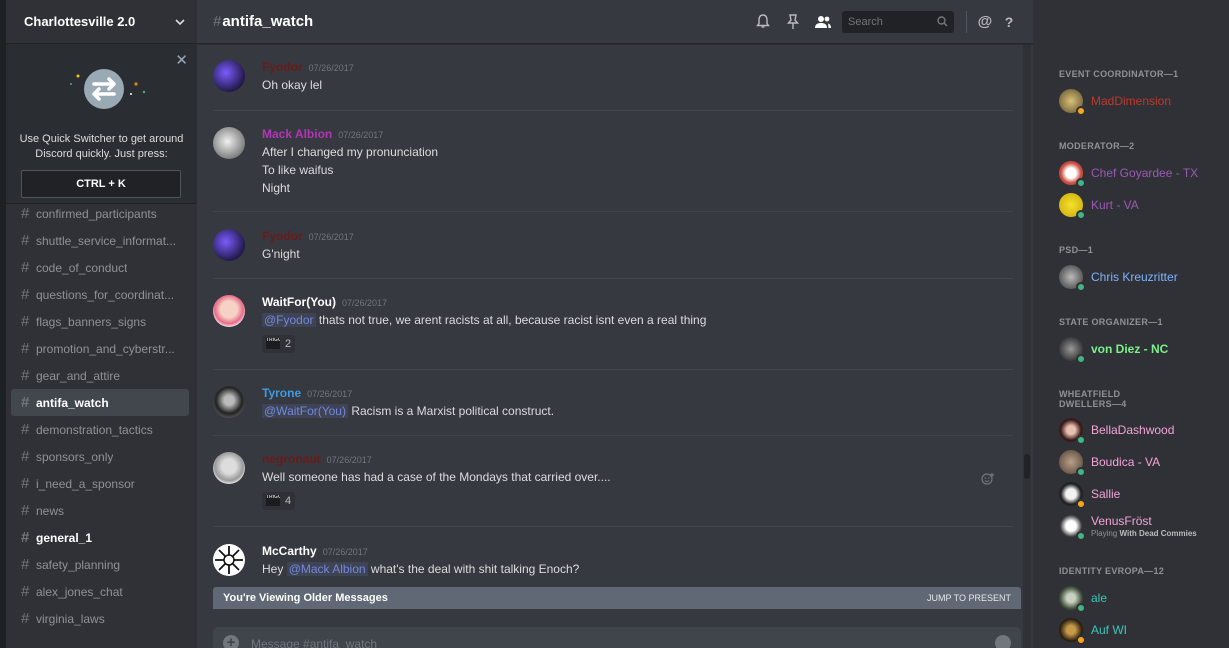 The height and width of the screenshot is (648, 1229). I want to click on bell-icon, so click(763, 22).